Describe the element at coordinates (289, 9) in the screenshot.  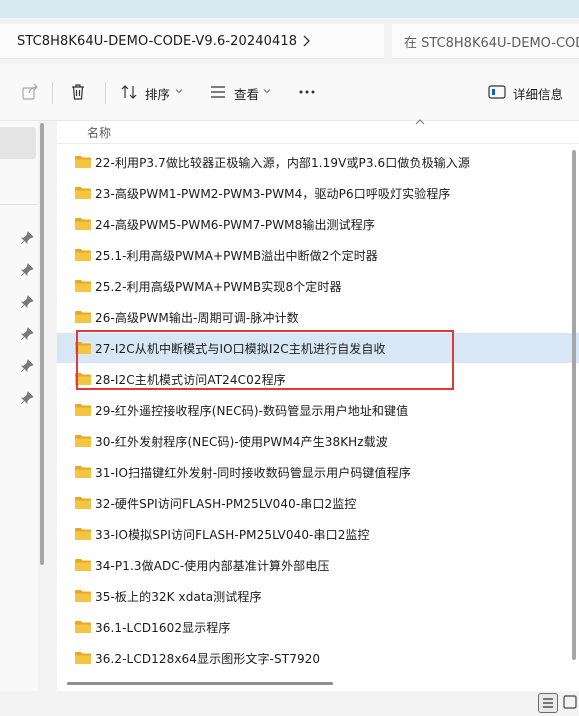
I see `title-bar` at that location.